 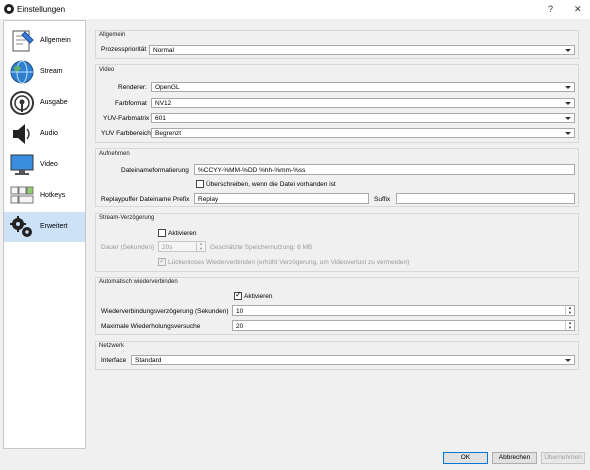 I want to click on replay-prefix-label: Replaypuffer Dateiname Prefix, so click(x=145, y=199).